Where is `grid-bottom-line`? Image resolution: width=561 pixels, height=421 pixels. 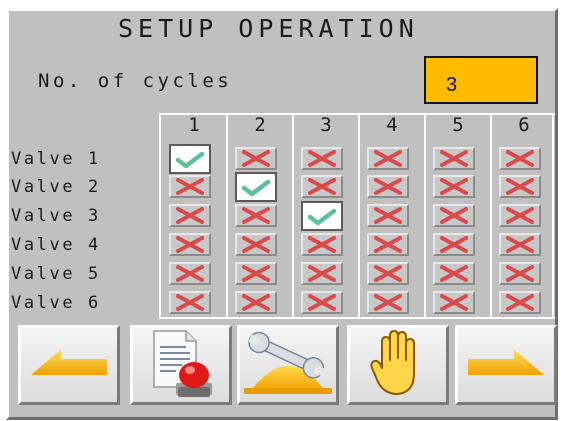 grid-bottom-line is located at coordinates (357, 318).